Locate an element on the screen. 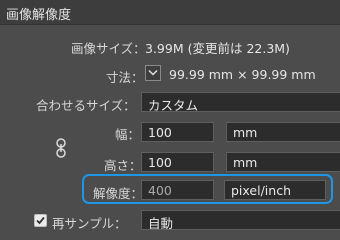 The image size is (340, 240). checkmark-icon is located at coordinates (40, 220).